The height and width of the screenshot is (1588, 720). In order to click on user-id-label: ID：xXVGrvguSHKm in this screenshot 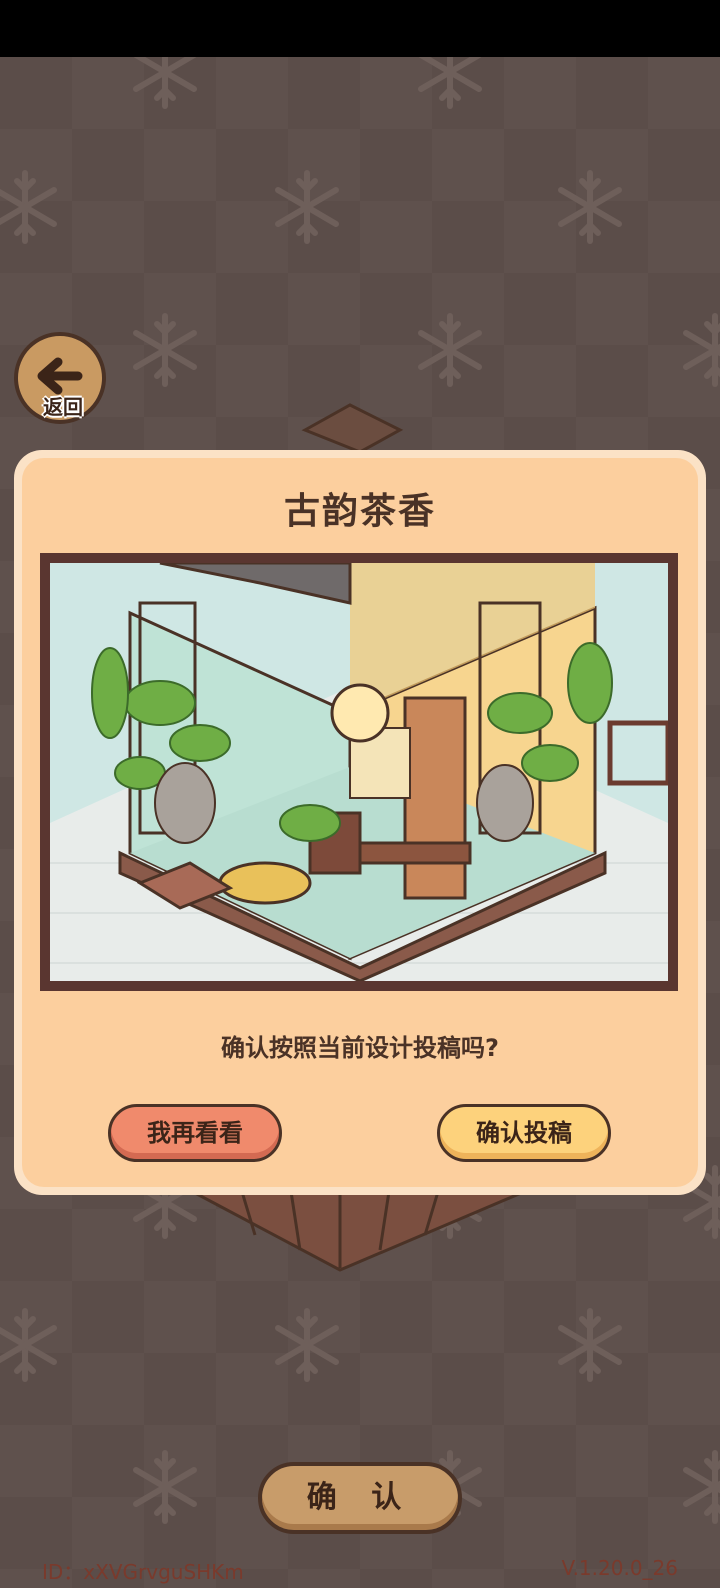, I will do `click(143, 1572)`.